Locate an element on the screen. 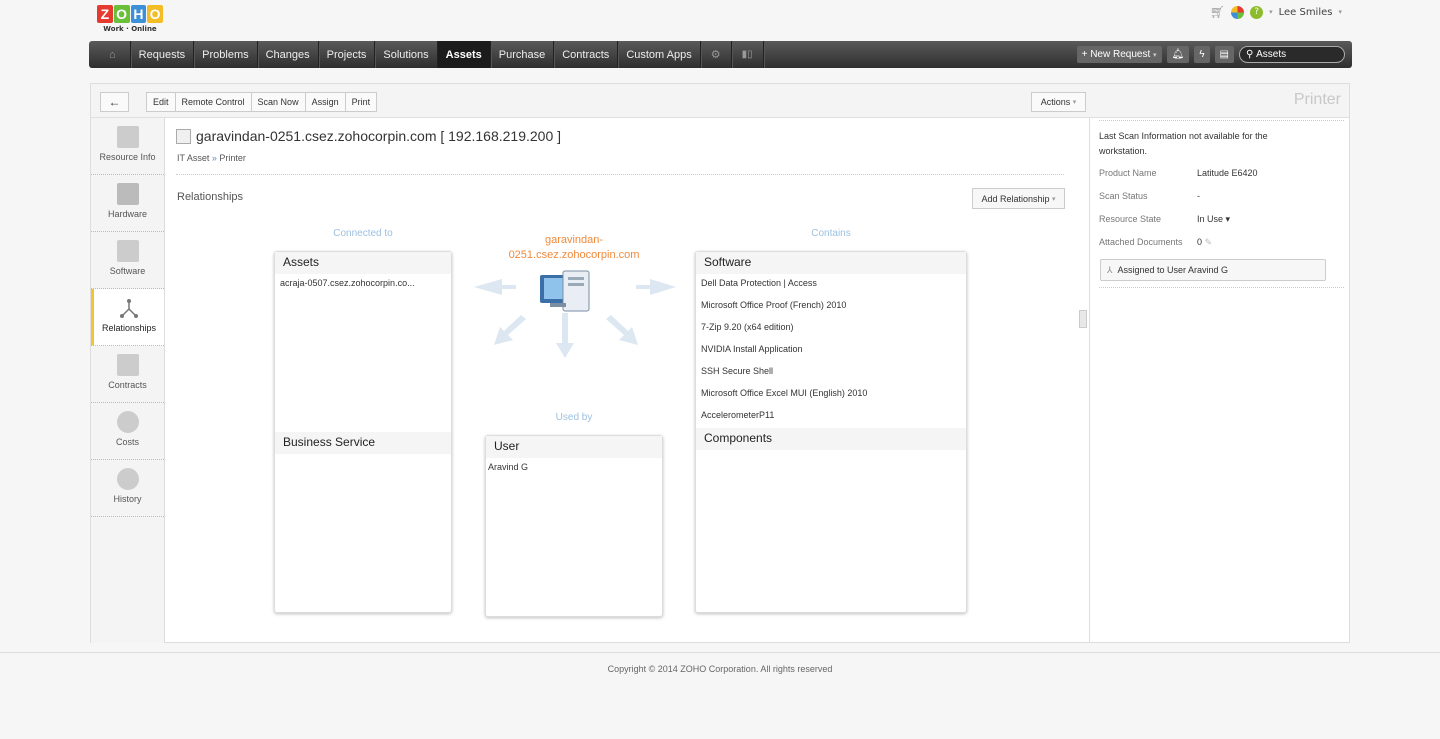 This screenshot has height=739, width=1440. software-icon is located at coordinates (127, 251).